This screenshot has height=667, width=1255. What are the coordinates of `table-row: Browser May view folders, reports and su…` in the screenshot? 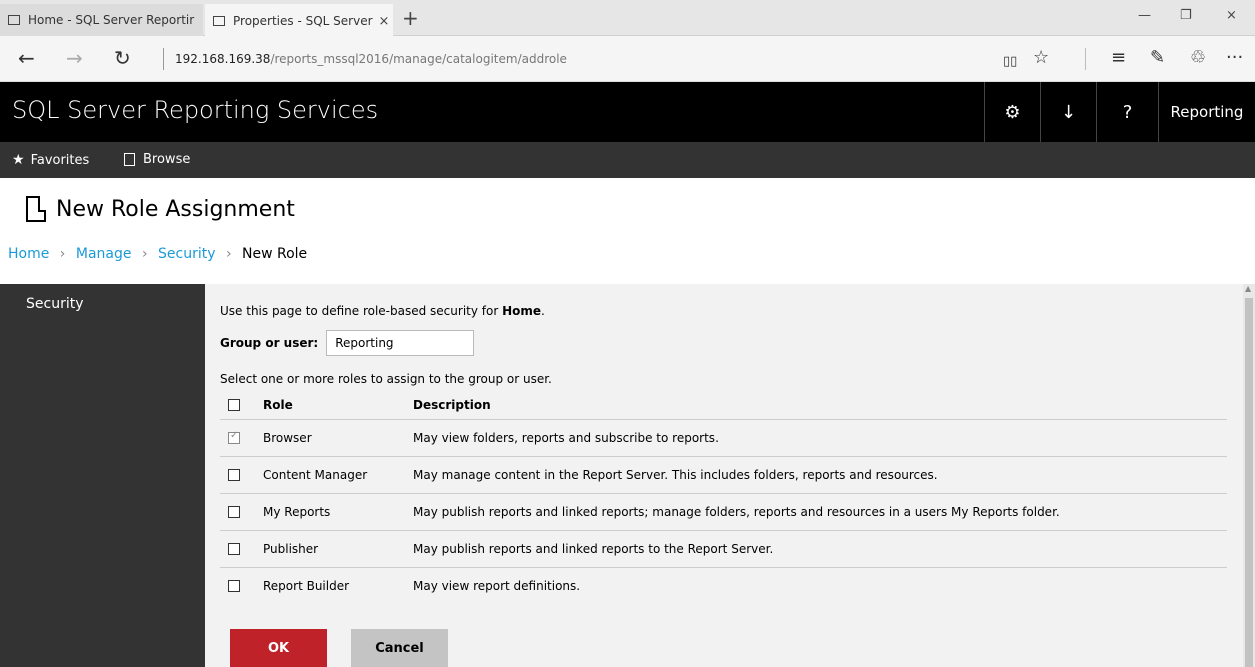 It's located at (723, 438).